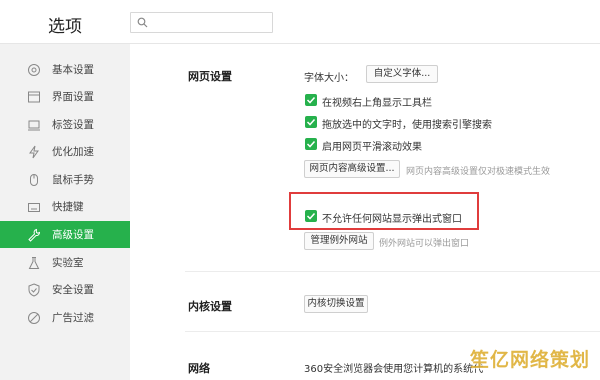 This screenshot has height=380, width=600. Describe the element at coordinates (65, 27) in the screenshot. I see `page-title: 选项` at that location.